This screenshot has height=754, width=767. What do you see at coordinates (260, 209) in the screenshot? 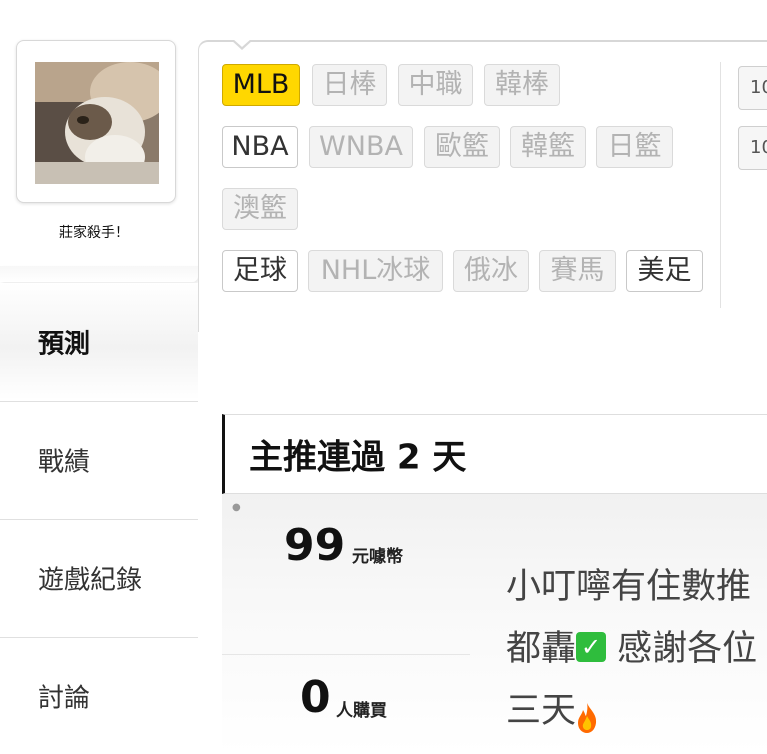
I see `sport-chip-aus-basketball: 澳籃` at bounding box center [260, 209].